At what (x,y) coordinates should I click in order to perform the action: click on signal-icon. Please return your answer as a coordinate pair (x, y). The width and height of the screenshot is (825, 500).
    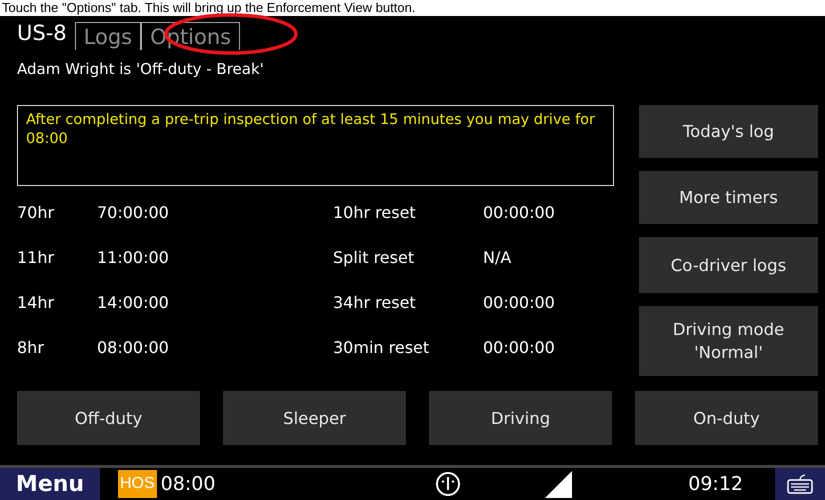
    Looking at the image, I should click on (558, 484).